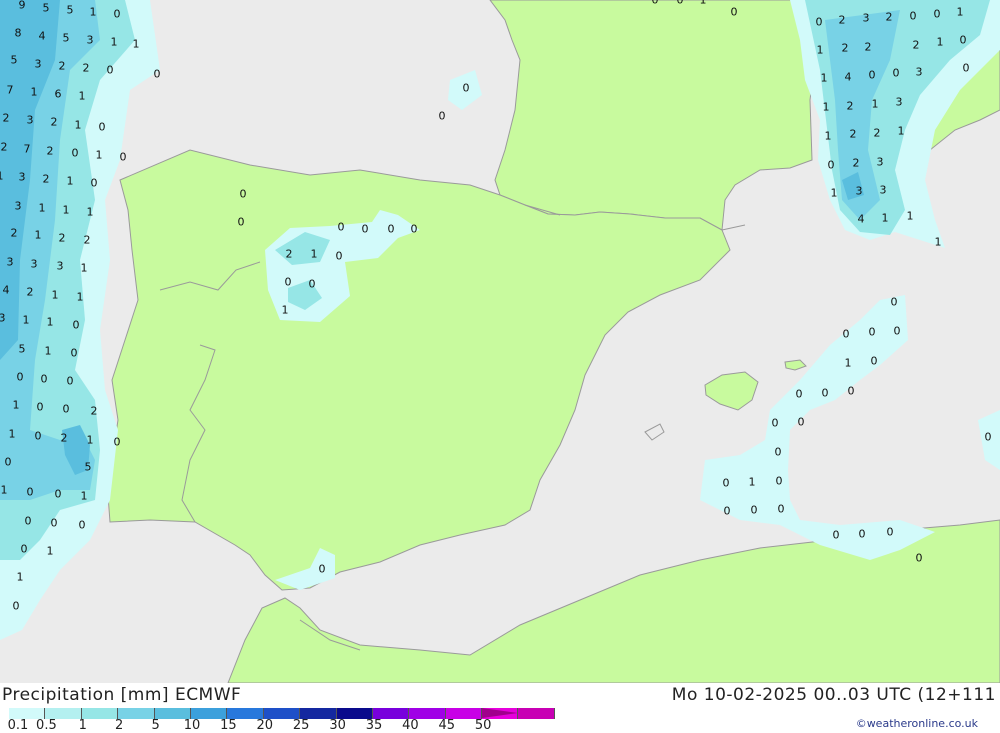 The width and height of the screenshot is (1000, 733). What do you see at coordinates (58, 94) in the screenshot?
I see `precip-value-label: 6` at bounding box center [58, 94].